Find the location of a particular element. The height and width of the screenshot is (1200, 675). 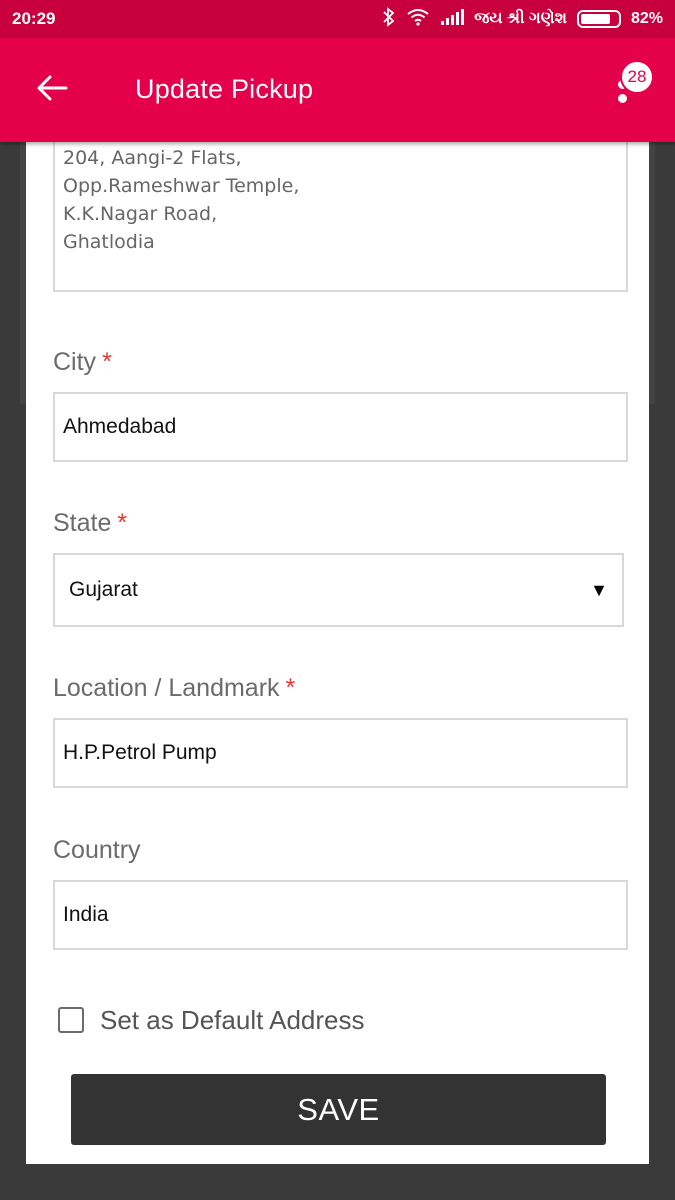

app-bar: Update Pickup is located at coordinates (337, 90).